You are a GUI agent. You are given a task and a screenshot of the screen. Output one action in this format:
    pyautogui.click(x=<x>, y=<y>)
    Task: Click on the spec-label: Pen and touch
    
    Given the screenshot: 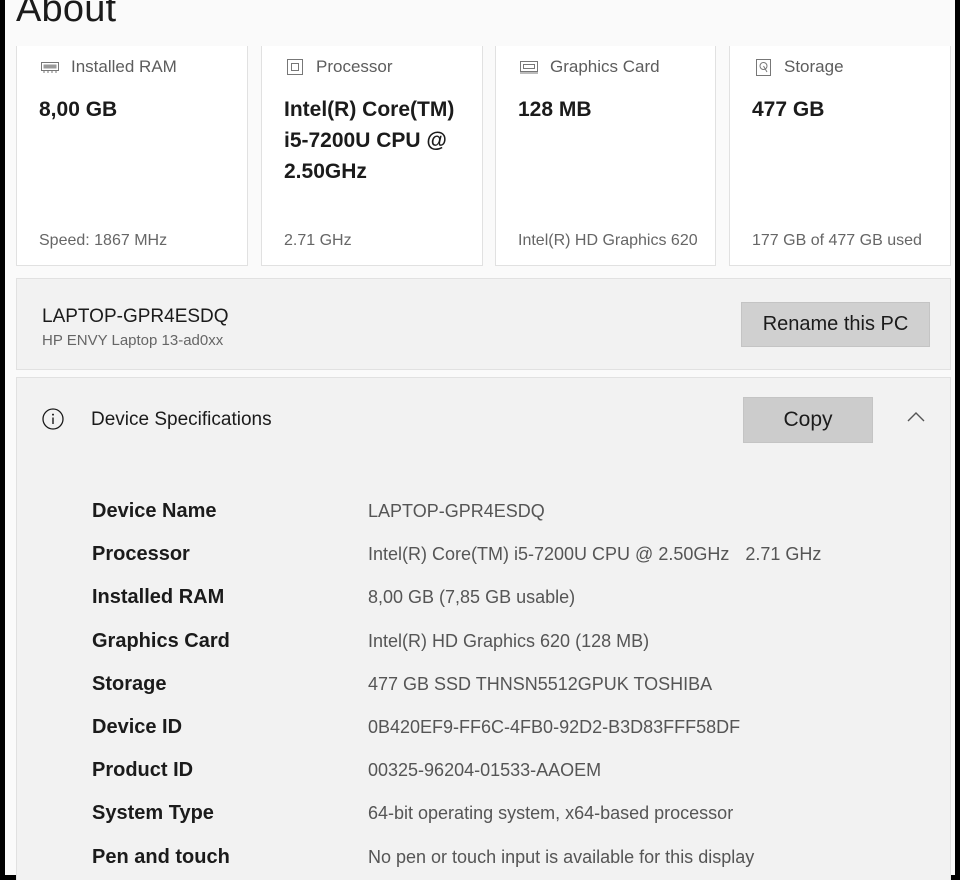 What is the action you would take?
    pyautogui.click(x=161, y=856)
    